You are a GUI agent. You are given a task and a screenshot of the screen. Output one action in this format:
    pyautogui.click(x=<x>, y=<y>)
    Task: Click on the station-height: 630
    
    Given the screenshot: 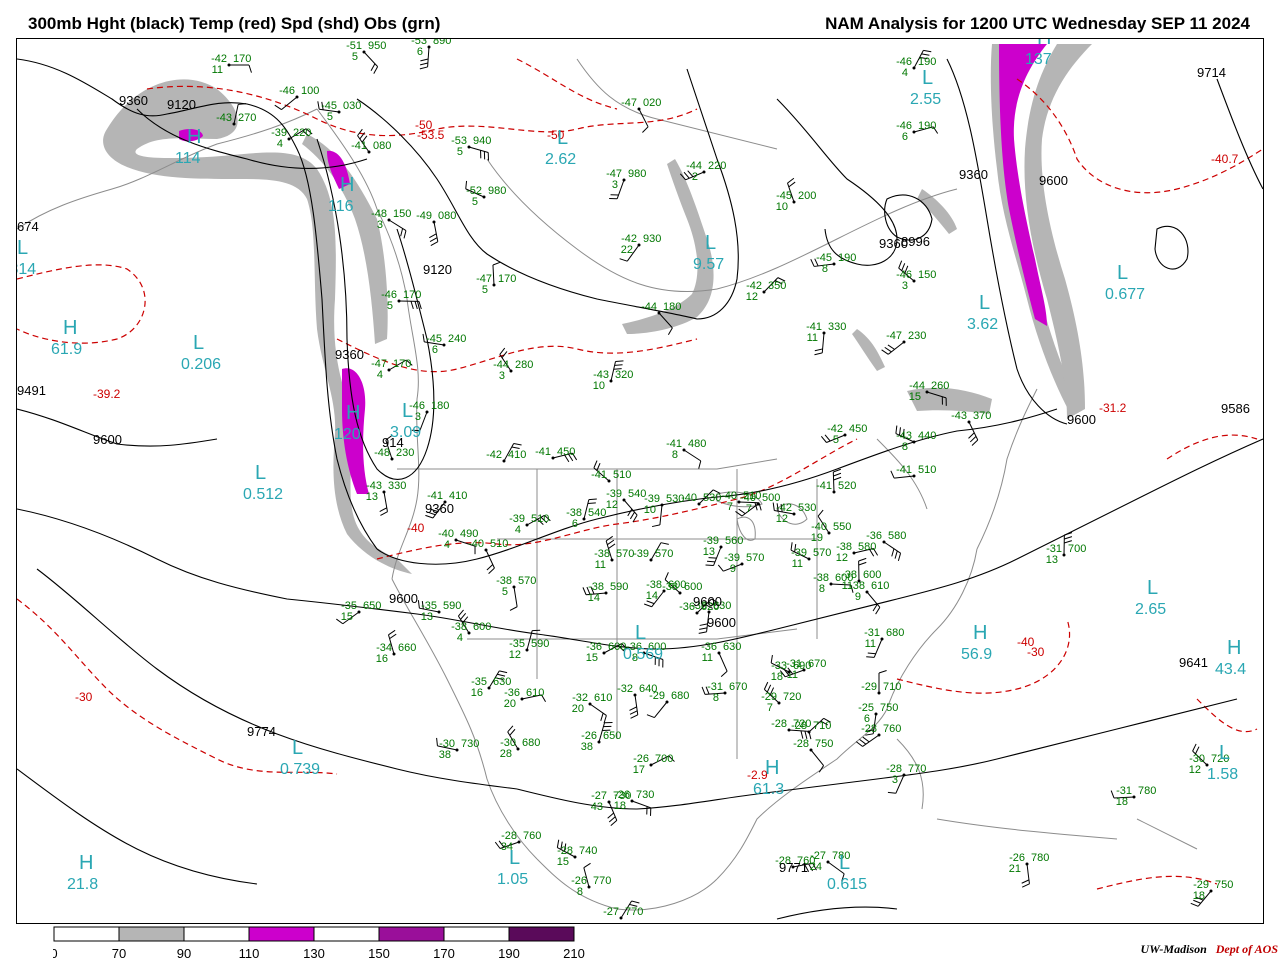 What is the action you would take?
    pyautogui.click(x=732, y=647)
    